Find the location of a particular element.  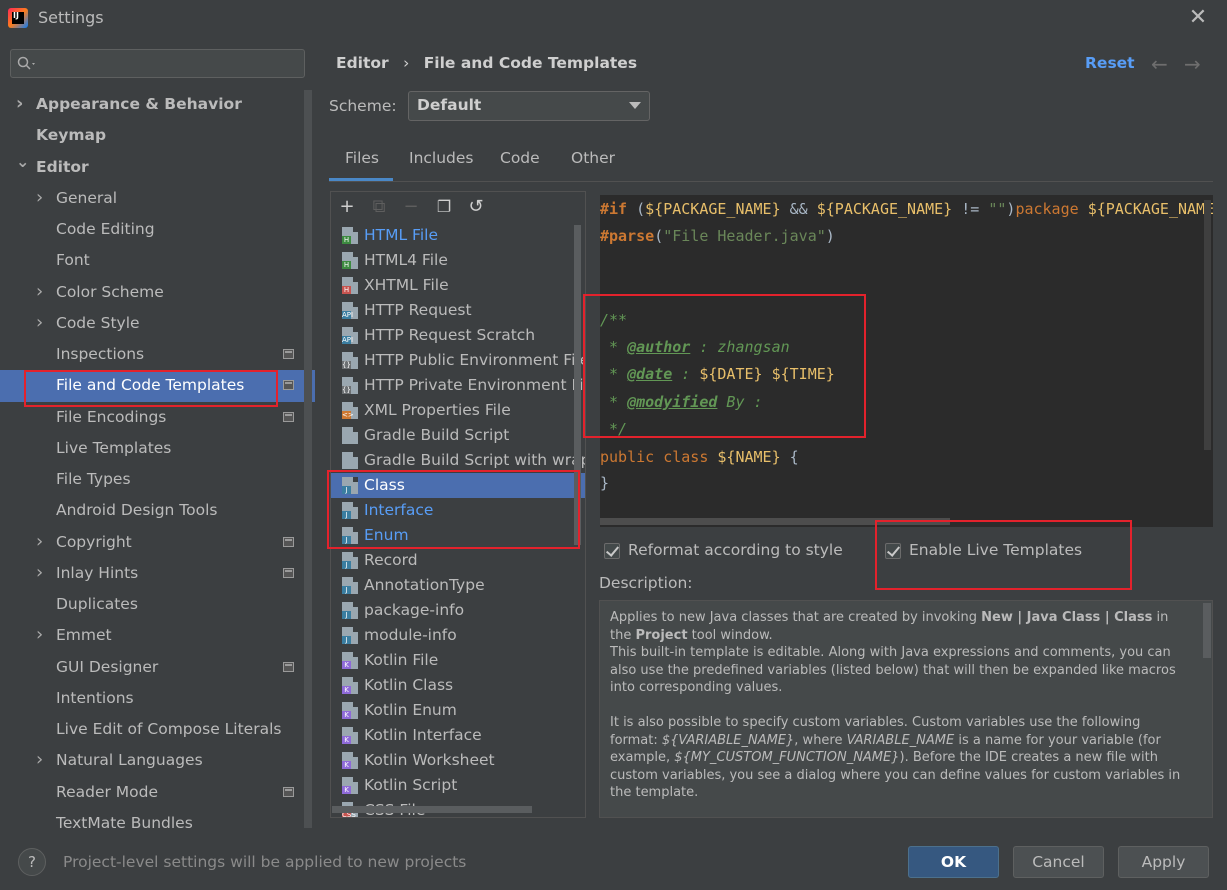

back-arrow-icon: ← is located at coordinates (1159, 64).